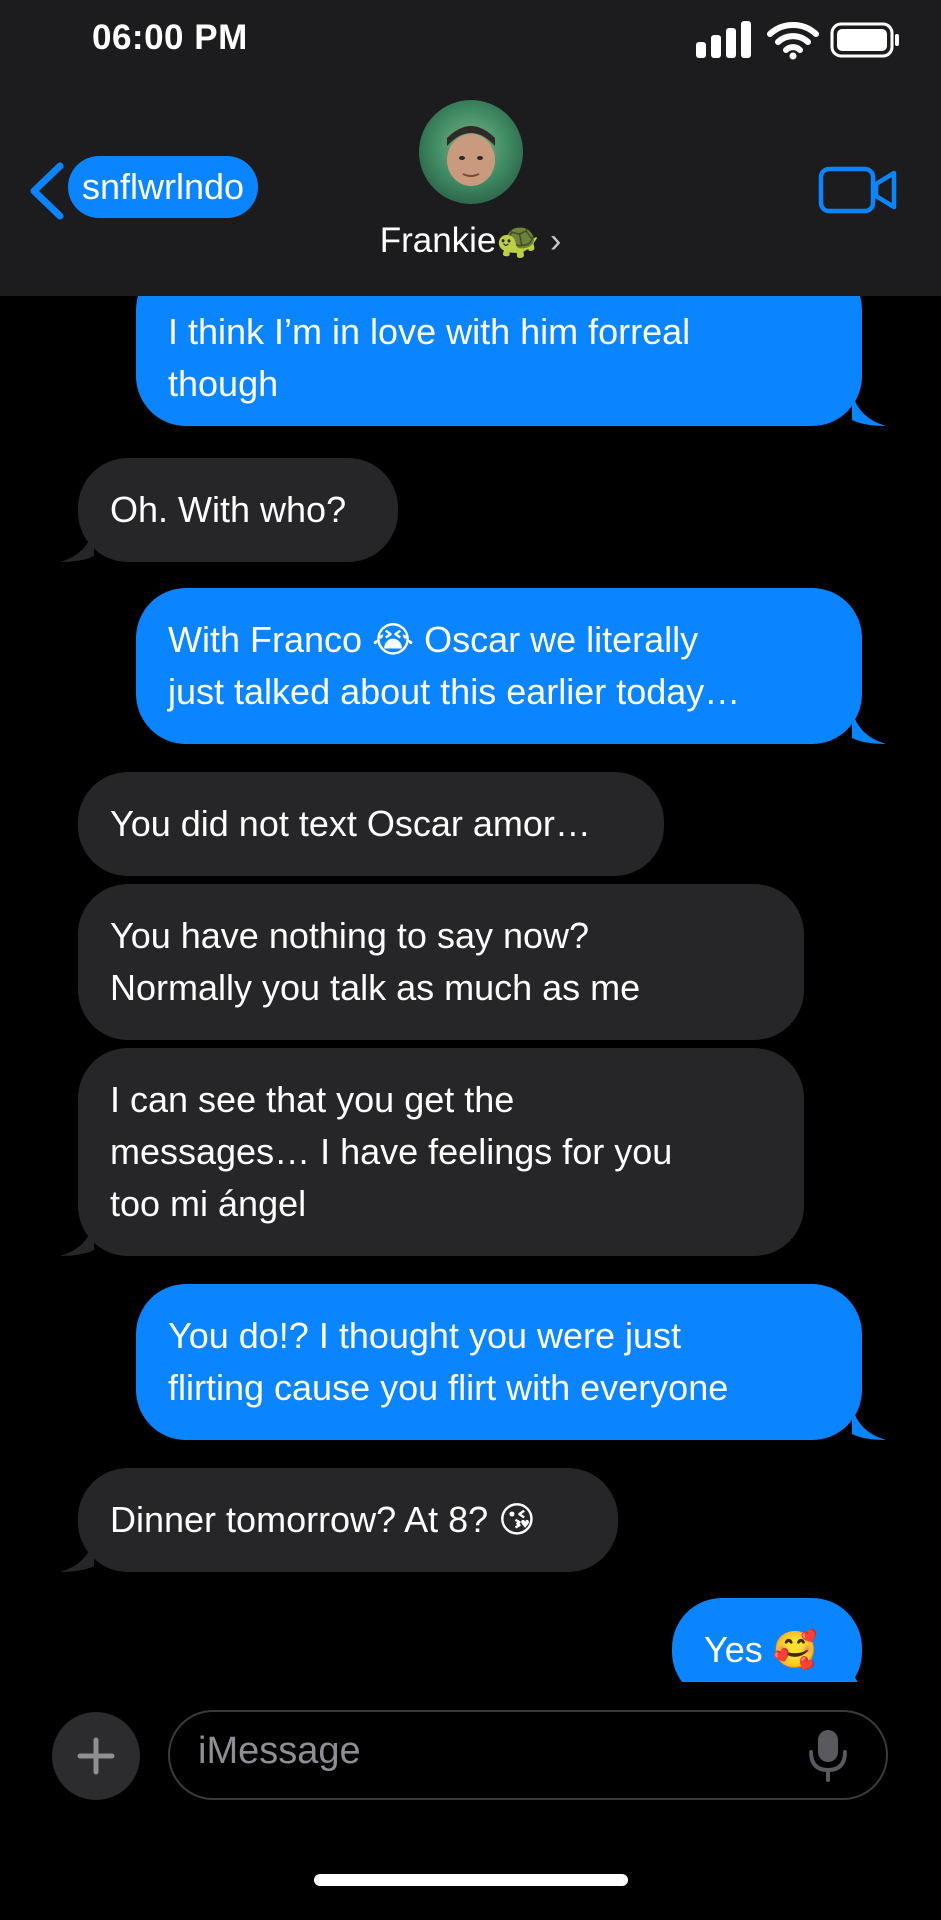 This screenshot has width=941, height=1920. I want to click on message-text: flirting cause you flirt with everyone, so click(448, 1387).